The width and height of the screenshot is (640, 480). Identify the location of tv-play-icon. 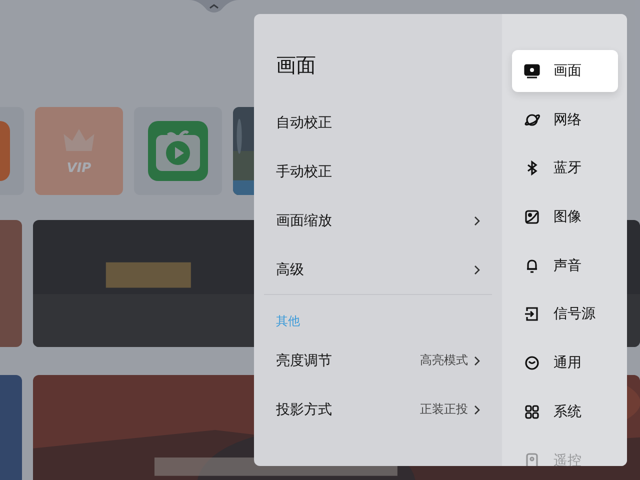
(178, 151).